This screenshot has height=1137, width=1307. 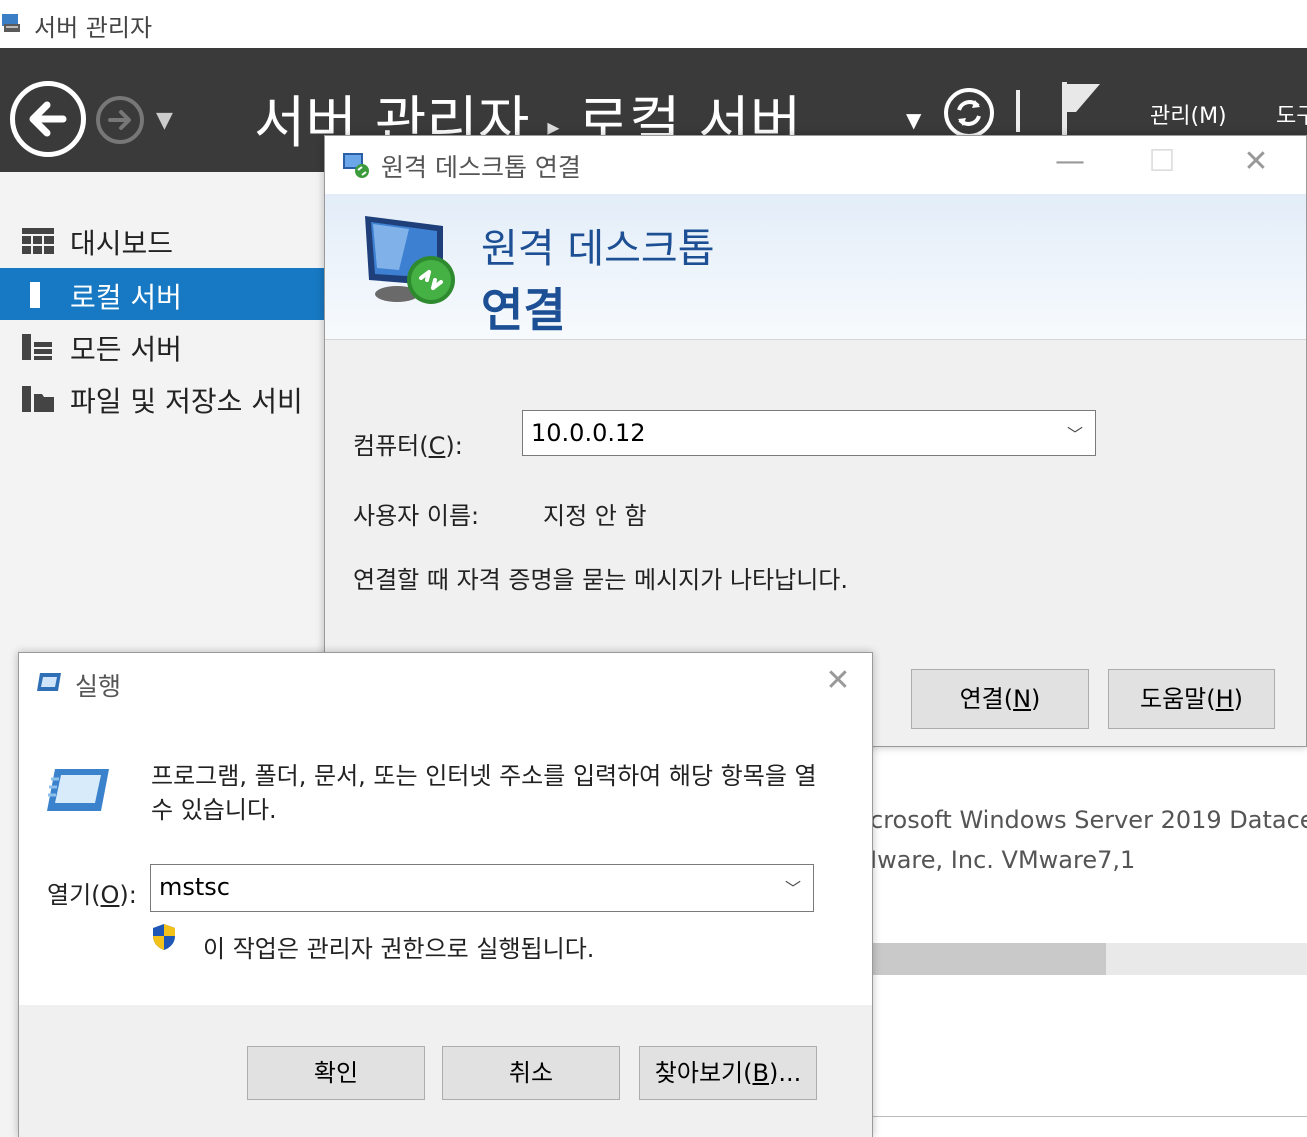 I want to click on manage-menu: 관리(M), so click(x=1188, y=114).